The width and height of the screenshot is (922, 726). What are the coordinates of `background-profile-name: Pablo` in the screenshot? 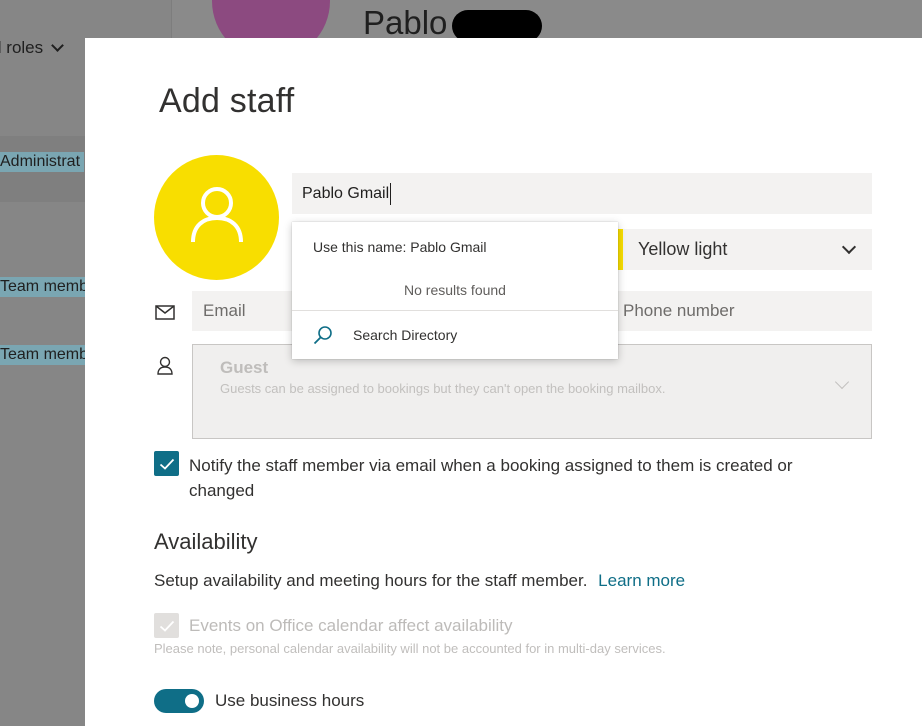 It's located at (405, 22).